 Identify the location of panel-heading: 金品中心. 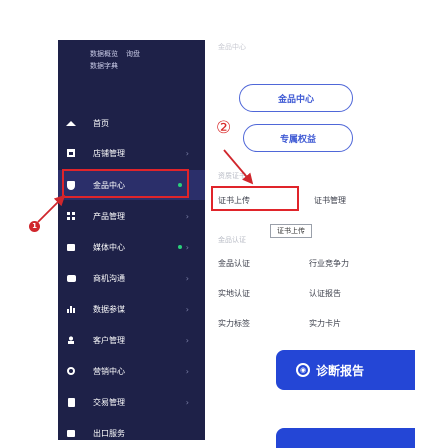
(232, 47).